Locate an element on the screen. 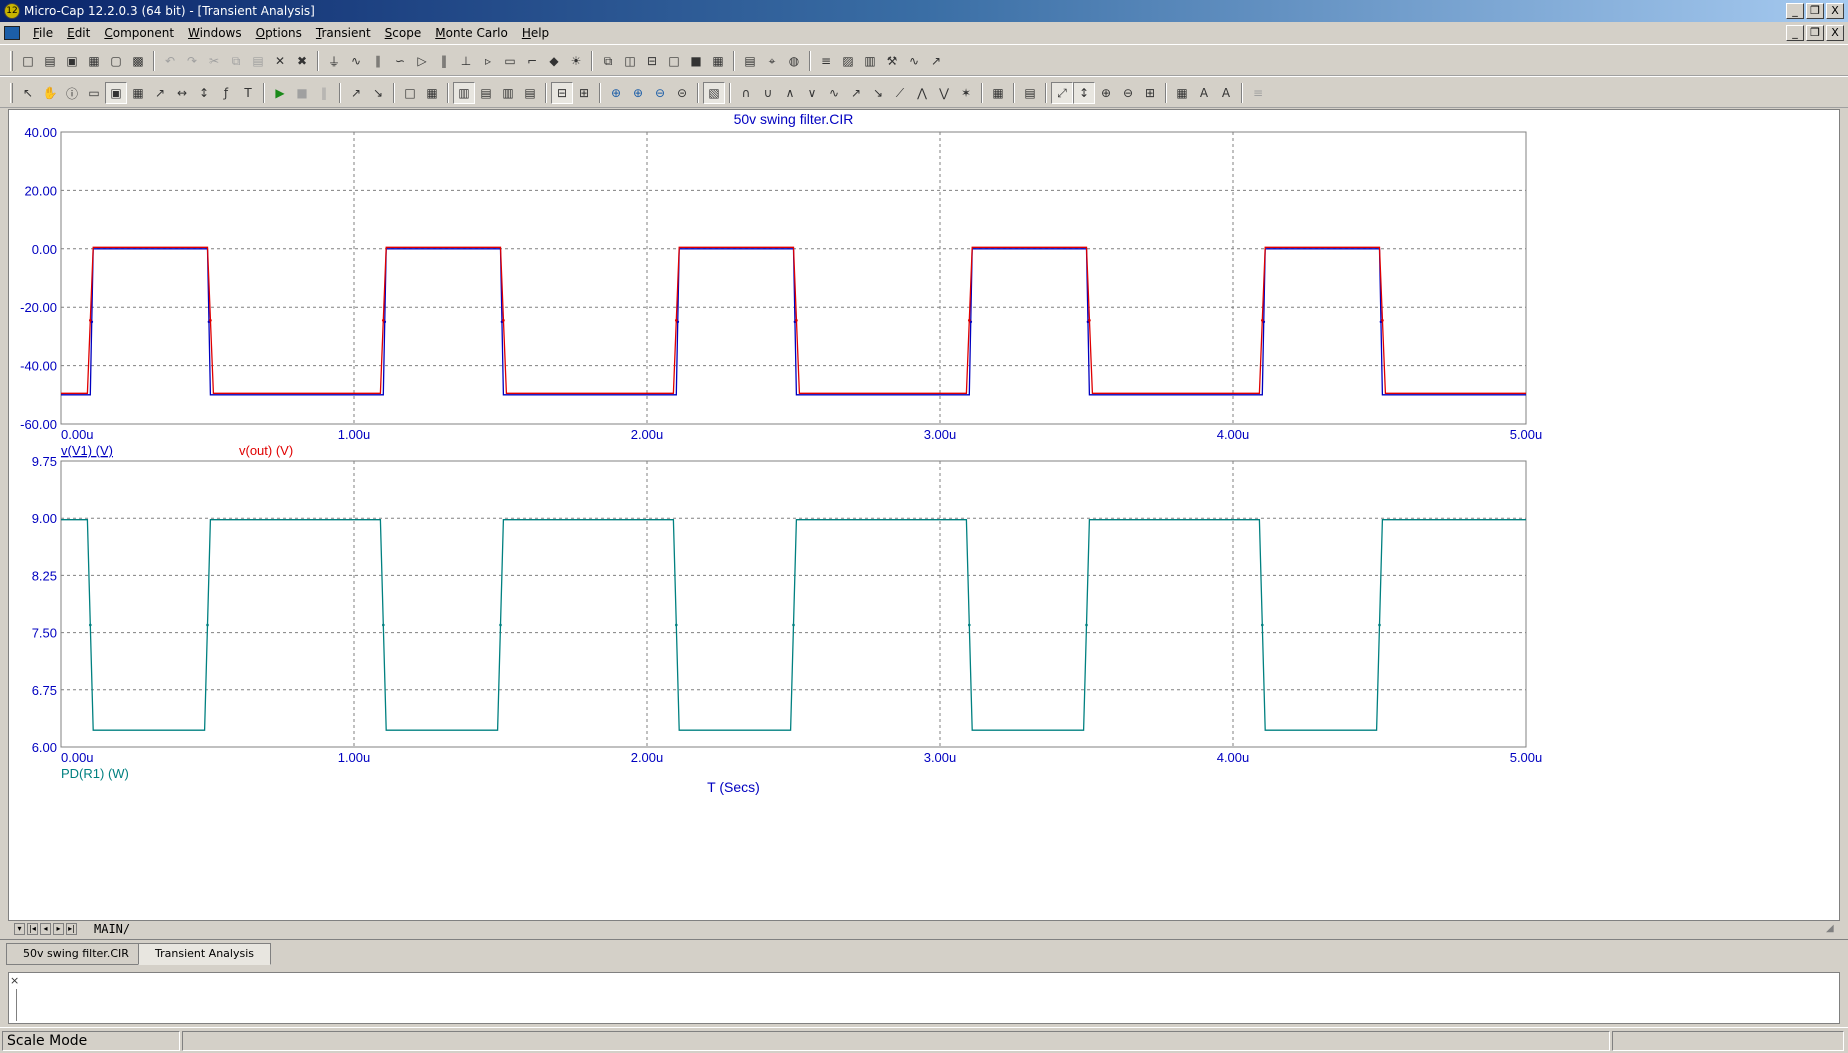 The width and height of the screenshot is (1848, 1053). probe-icon: ⌖ is located at coordinates (772, 61).